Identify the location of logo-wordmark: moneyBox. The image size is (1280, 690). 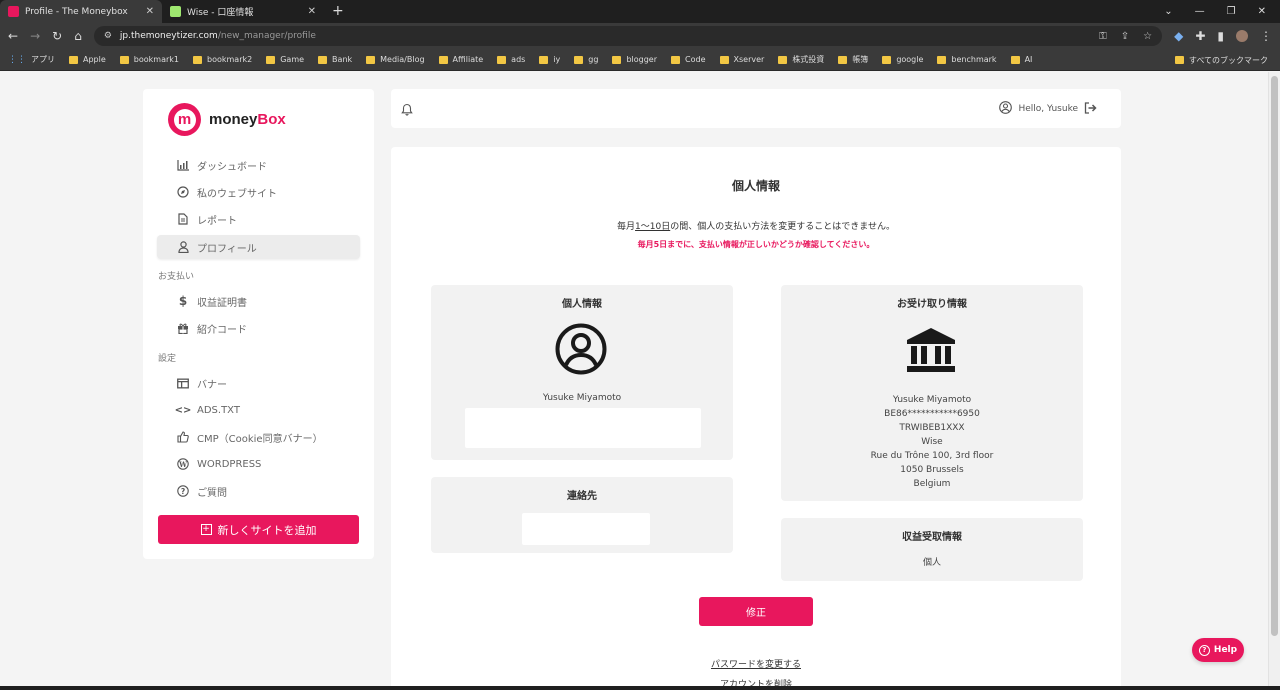
(247, 119).